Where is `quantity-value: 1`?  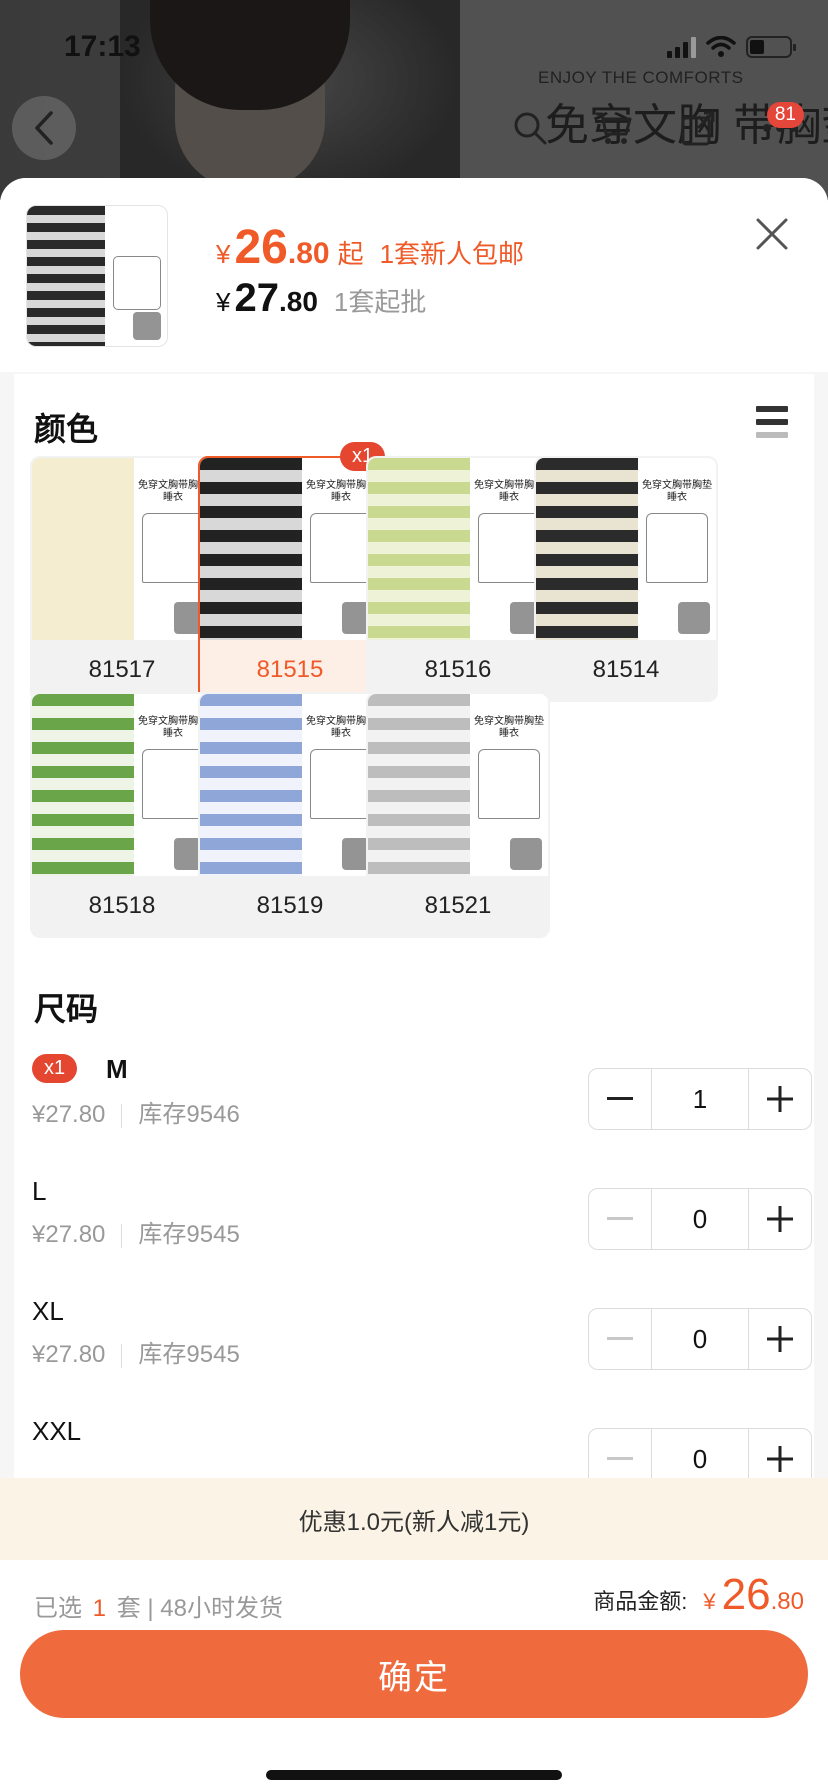
quantity-value: 1 is located at coordinates (700, 1099).